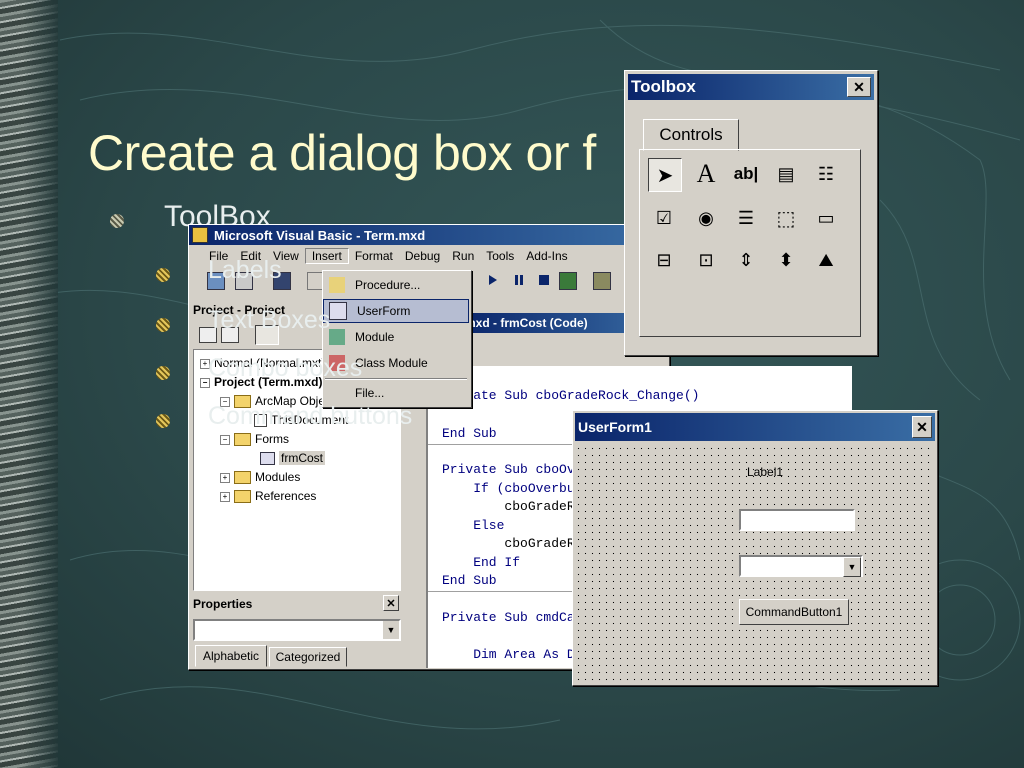 This screenshot has width=1024, height=768. What do you see at coordinates (786, 218) in the screenshot?
I see `frame-tool-icon: ⬚` at bounding box center [786, 218].